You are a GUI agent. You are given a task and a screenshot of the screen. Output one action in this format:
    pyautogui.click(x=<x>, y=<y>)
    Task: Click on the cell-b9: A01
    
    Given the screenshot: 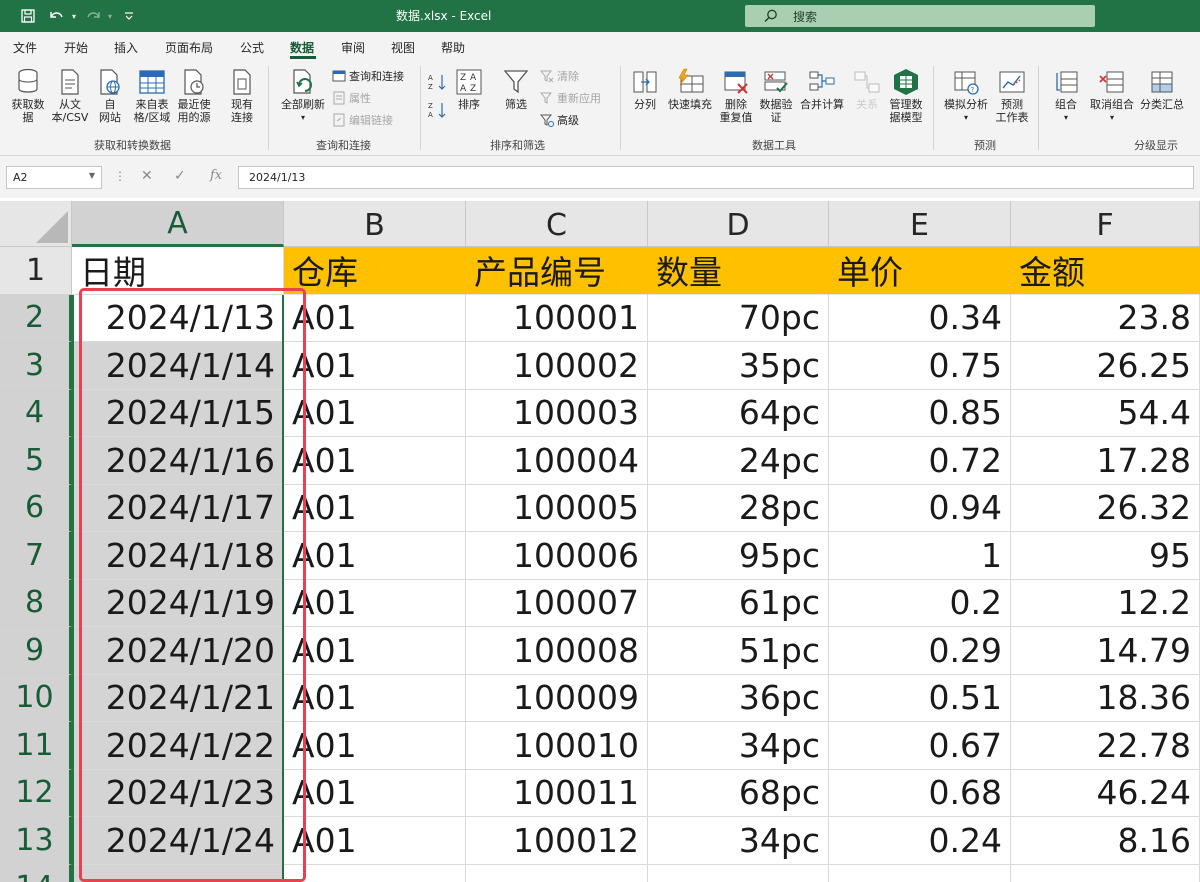 What is the action you would take?
    pyautogui.click(x=375, y=651)
    